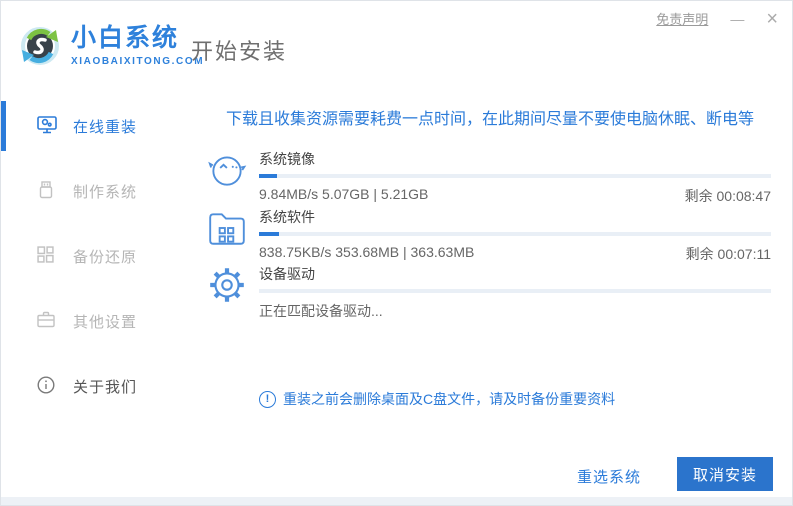 This screenshot has height=506, width=793. What do you see at coordinates (727, 196) in the screenshot?
I see `task-remaining-time: 剩余 00:08:47` at bounding box center [727, 196].